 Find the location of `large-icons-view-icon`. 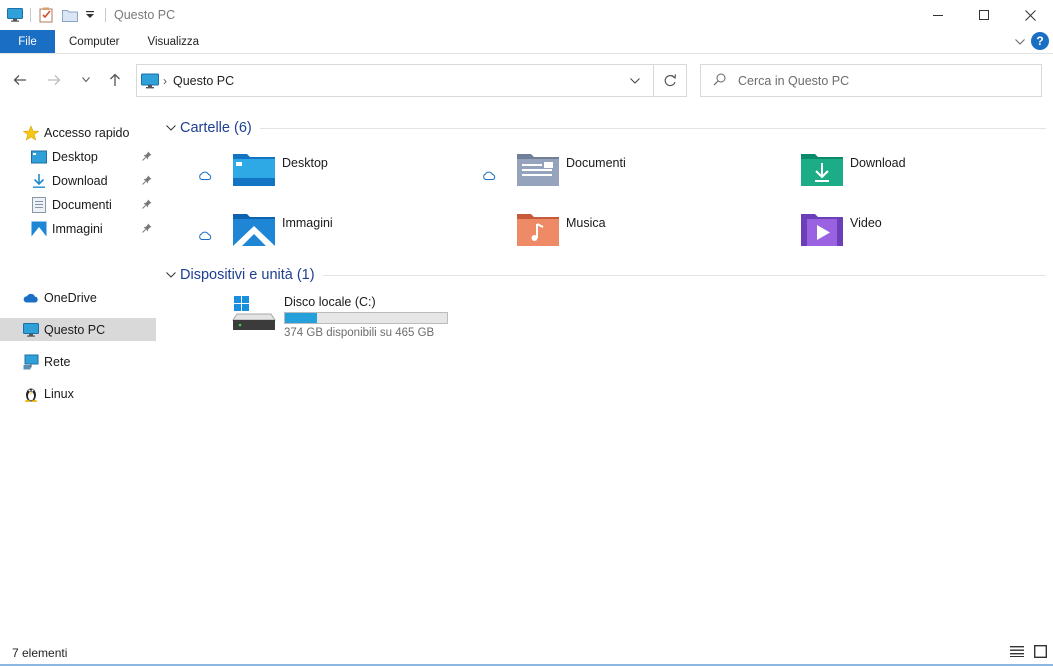

large-icons-view-icon is located at coordinates (1040, 652).